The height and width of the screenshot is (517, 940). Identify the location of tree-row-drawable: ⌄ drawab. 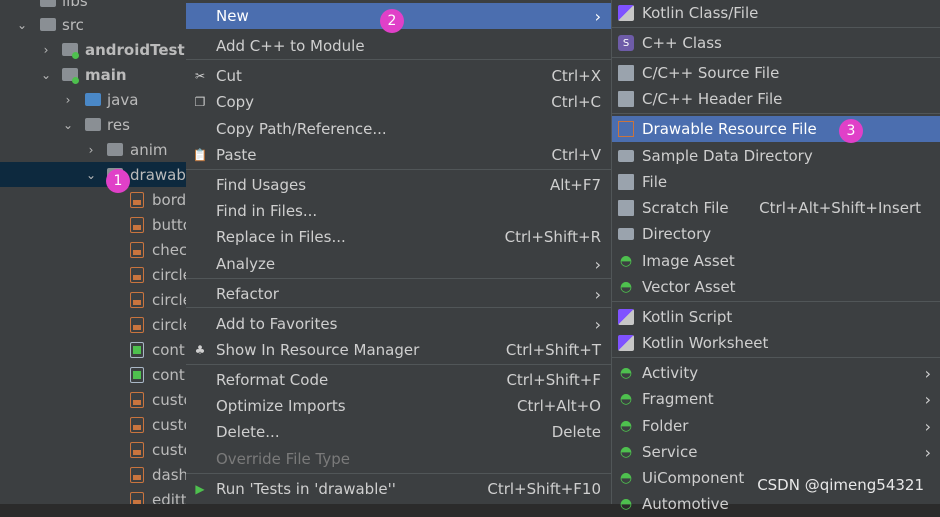
(95, 174).